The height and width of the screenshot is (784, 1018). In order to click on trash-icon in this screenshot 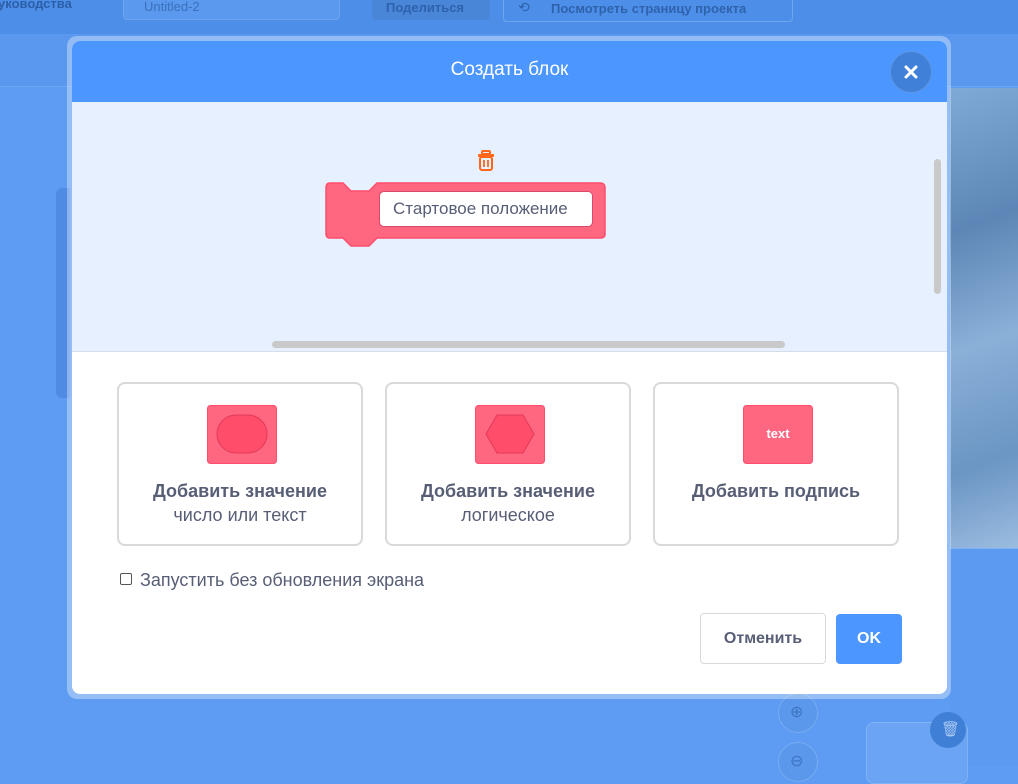, I will do `click(488, 161)`.